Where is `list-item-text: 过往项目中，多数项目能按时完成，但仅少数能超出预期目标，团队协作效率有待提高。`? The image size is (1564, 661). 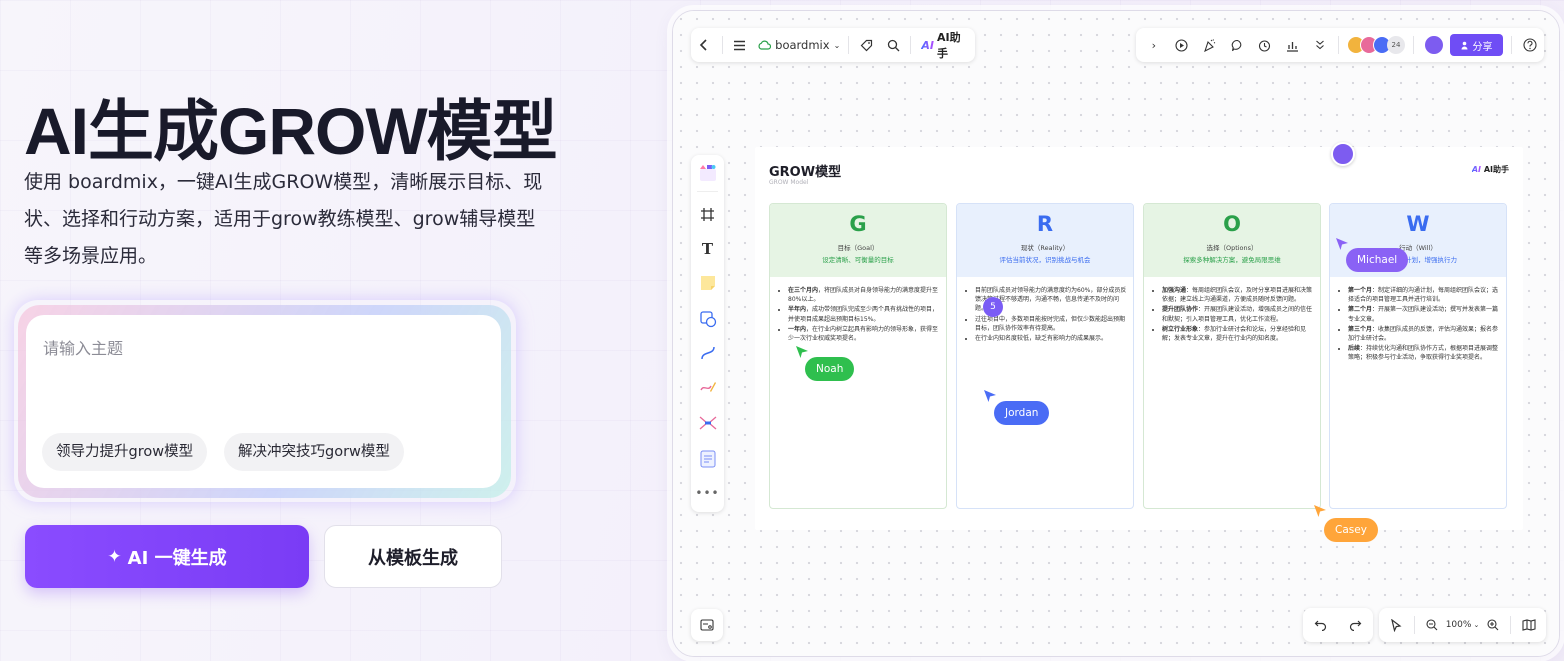
list-item-text: 过往项目中，多数项目能按时完成，但仅少数能超出预期目标，团队协作效率有待提高。 is located at coordinates (1050, 323).